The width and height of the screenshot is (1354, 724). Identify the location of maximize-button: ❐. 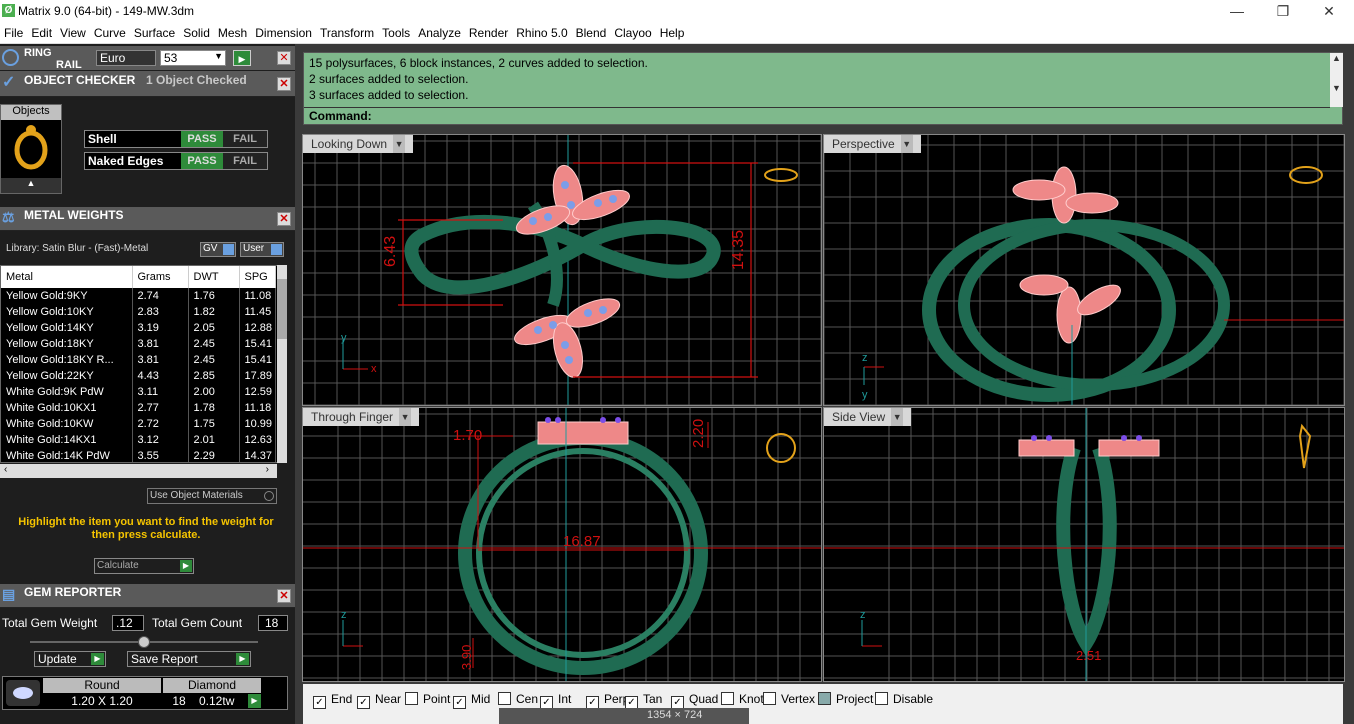
(1283, 11).